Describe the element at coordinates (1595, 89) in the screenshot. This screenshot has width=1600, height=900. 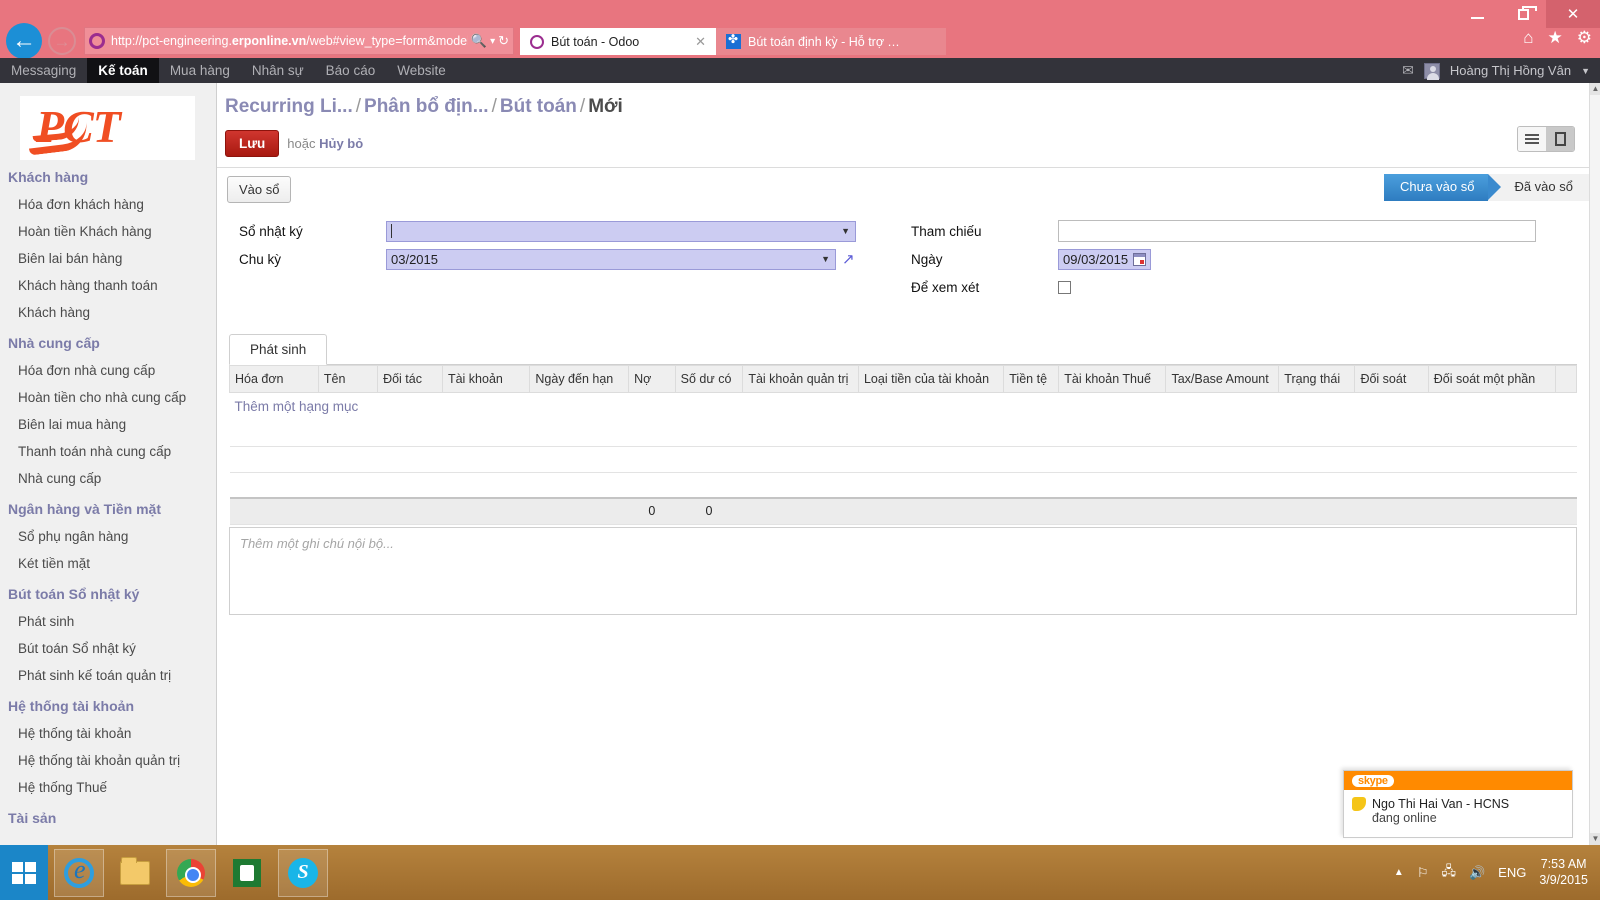
I see `scroll-up-icon: ▲` at that location.